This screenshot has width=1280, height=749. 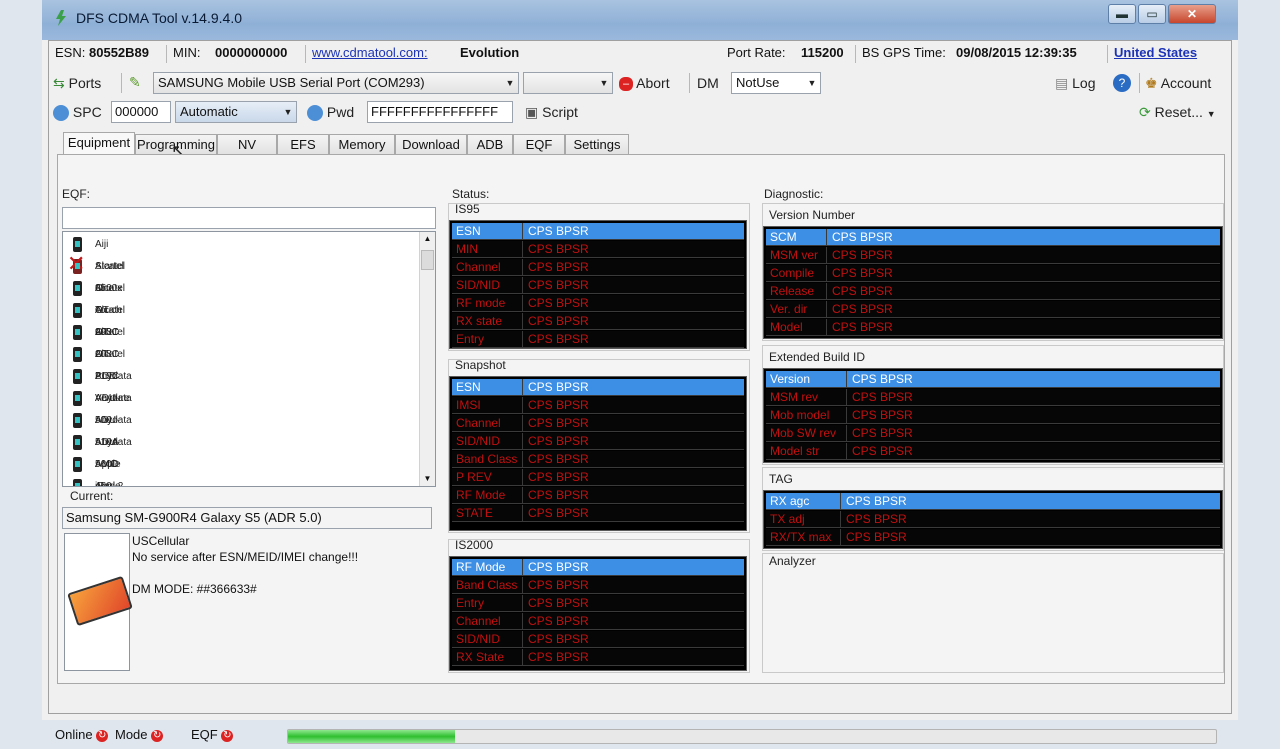 I want to click on maximize-button: ▭, so click(x=1152, y=14).